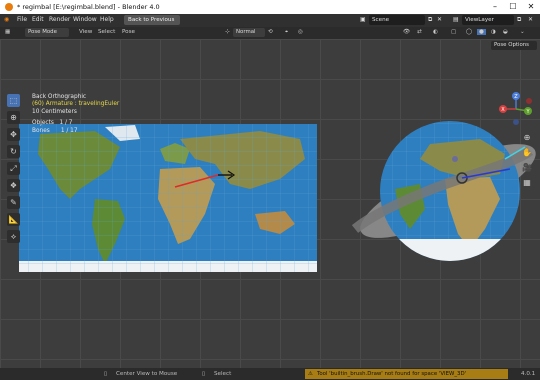 The image size is (540, 380). Describe the element at coordinates (69, 130) in the screenshot. I see `bones-stat-value: 1 / 17` at that location.